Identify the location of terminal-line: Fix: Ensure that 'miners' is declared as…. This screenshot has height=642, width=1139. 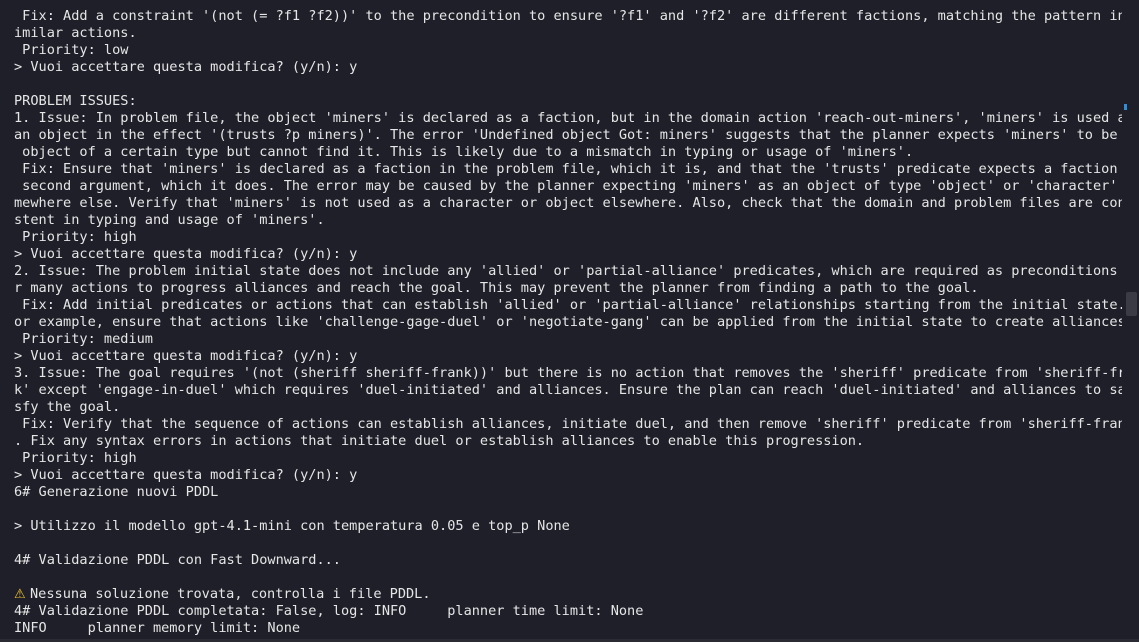
(568, 169).